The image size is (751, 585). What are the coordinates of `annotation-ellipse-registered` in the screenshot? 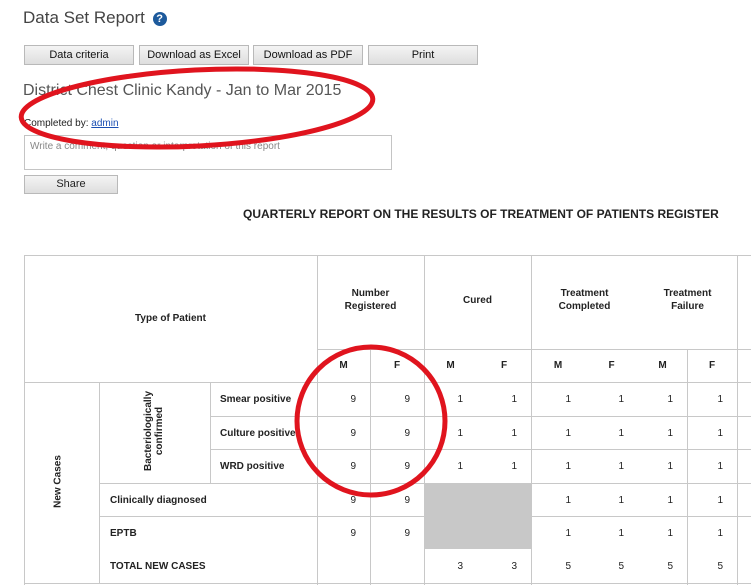 It's located at (371, 421).